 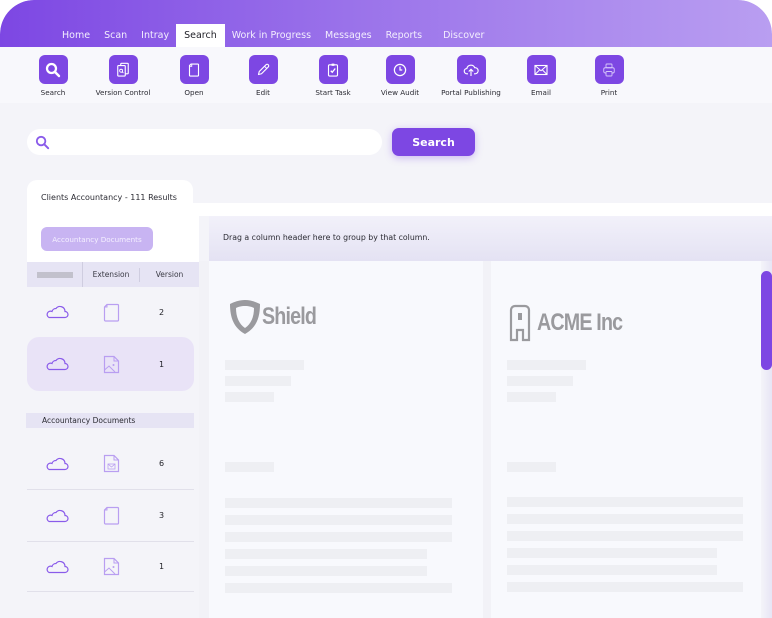 What do you see at coordinates (169, 274) in the screenshot?
I see `column-header-version: Version` at bounding box center [169, 274].